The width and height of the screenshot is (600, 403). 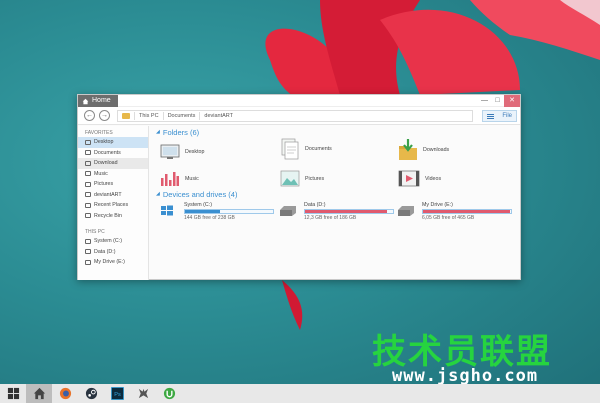 I want to click on home-tab: Home, so click(x=98, y=101).